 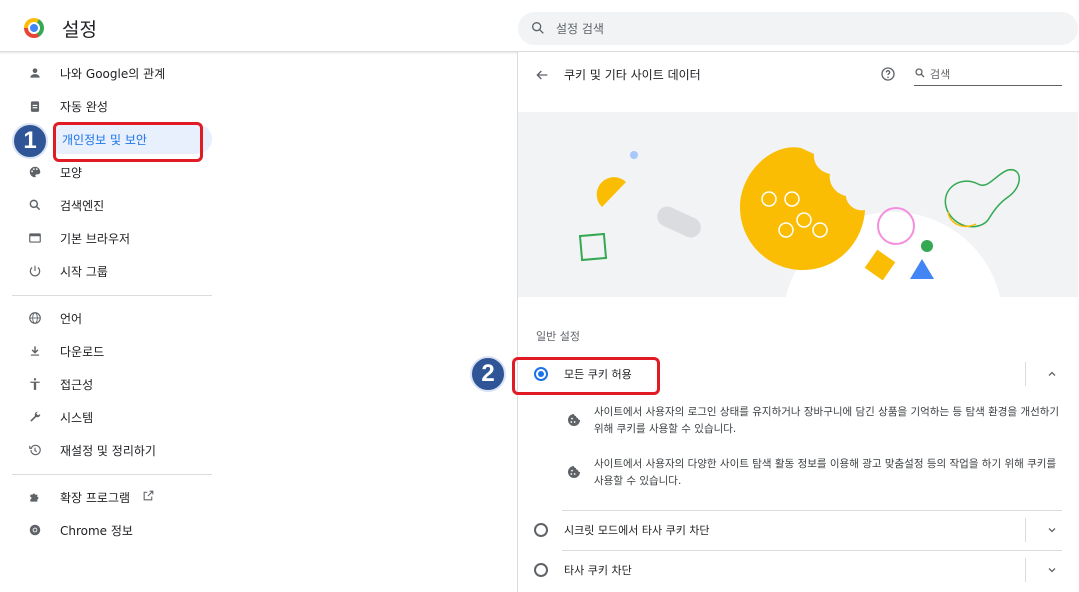 I want to click on top-bar: 설정 설정 검색, so click(x=539, y=26).